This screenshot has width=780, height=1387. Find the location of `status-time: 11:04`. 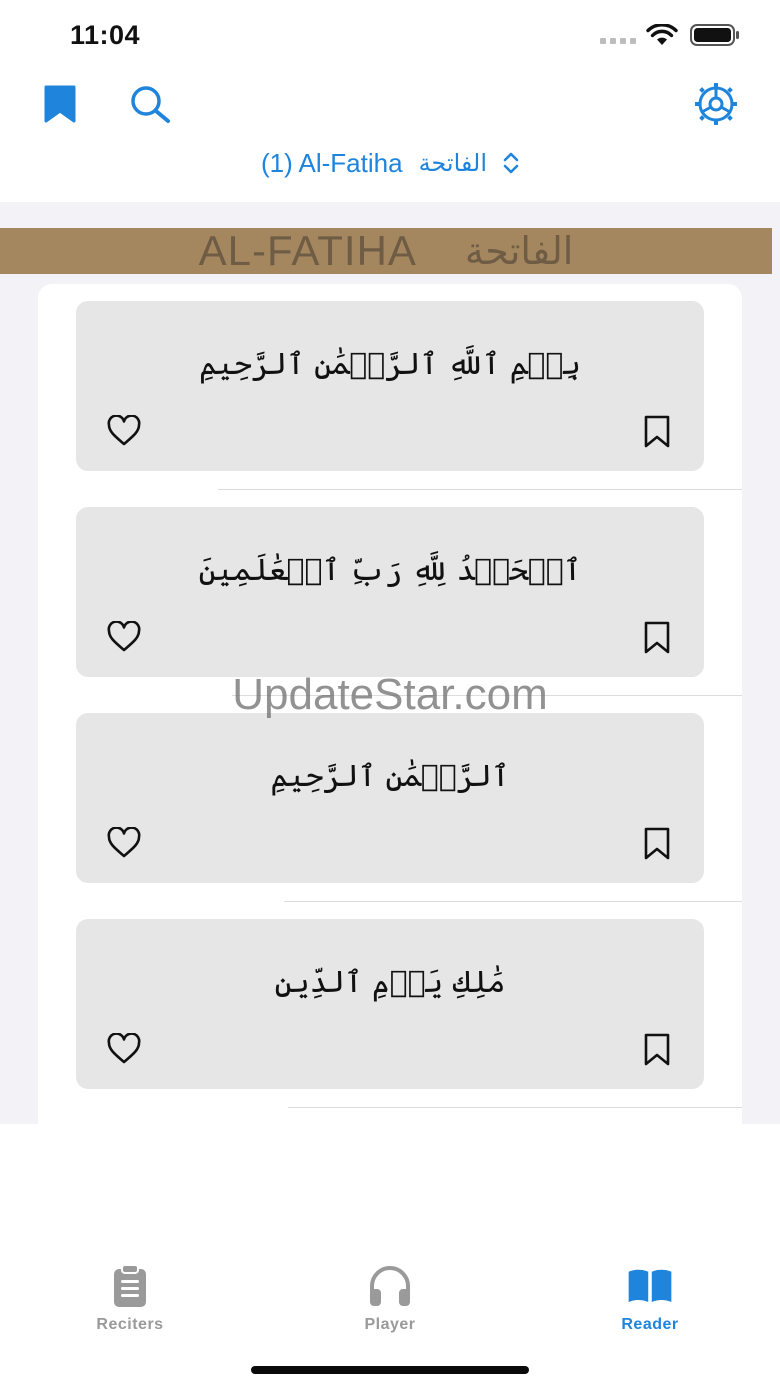

status-time: 11:04 is located at coordinates (105, 35).